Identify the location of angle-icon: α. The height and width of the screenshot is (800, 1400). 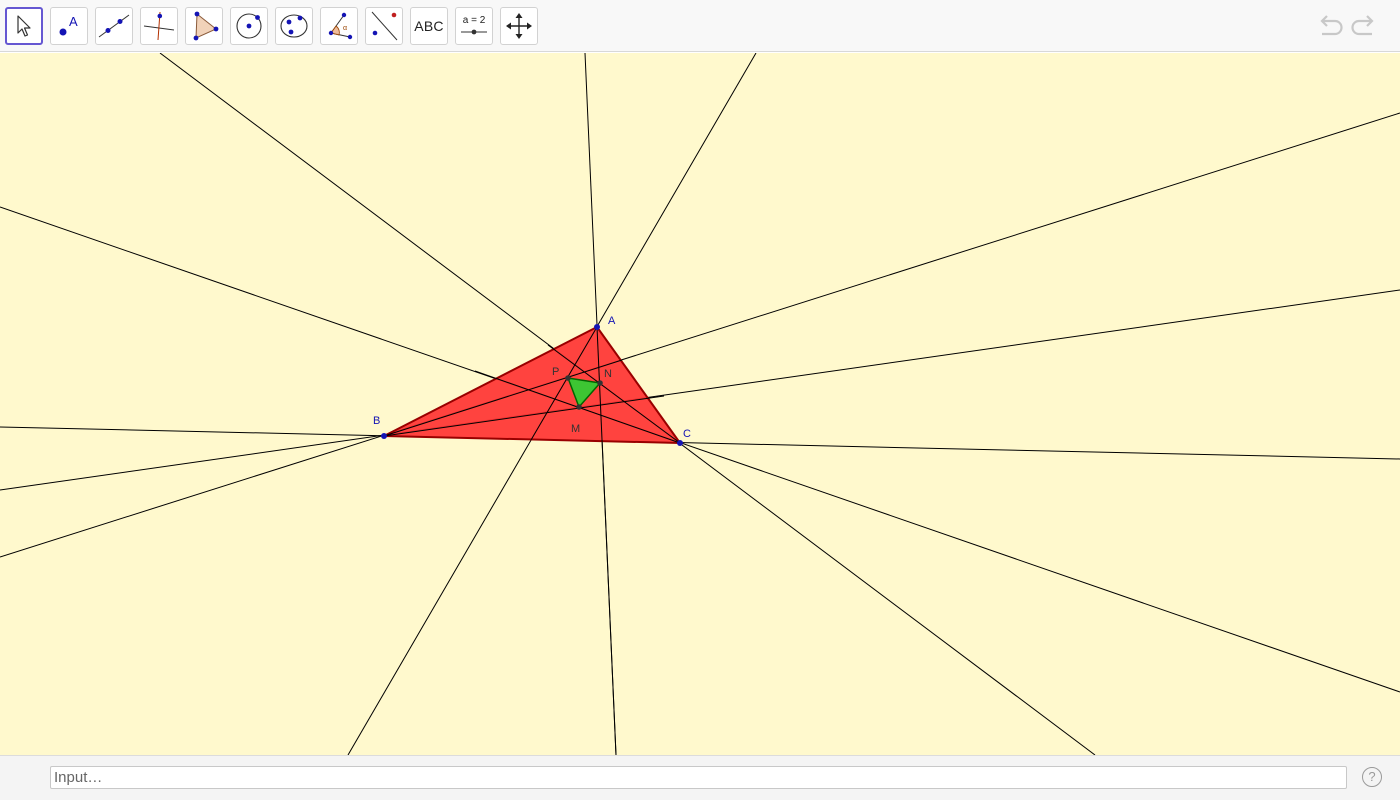
(340, 26).